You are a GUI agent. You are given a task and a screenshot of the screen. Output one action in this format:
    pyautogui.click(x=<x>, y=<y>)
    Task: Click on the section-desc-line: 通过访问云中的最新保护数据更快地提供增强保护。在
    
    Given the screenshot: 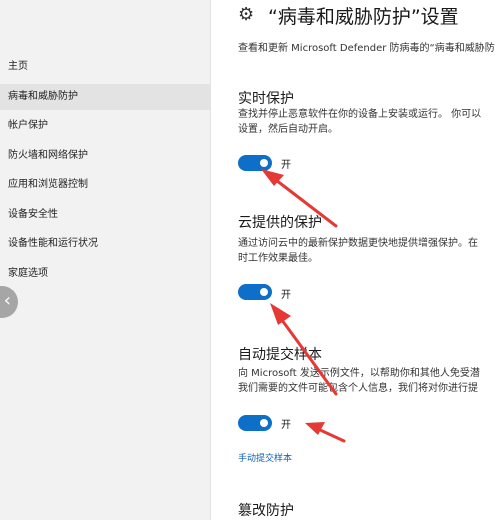 What is the action you would take?
    pyautogui.click(x=358, y=243)
    